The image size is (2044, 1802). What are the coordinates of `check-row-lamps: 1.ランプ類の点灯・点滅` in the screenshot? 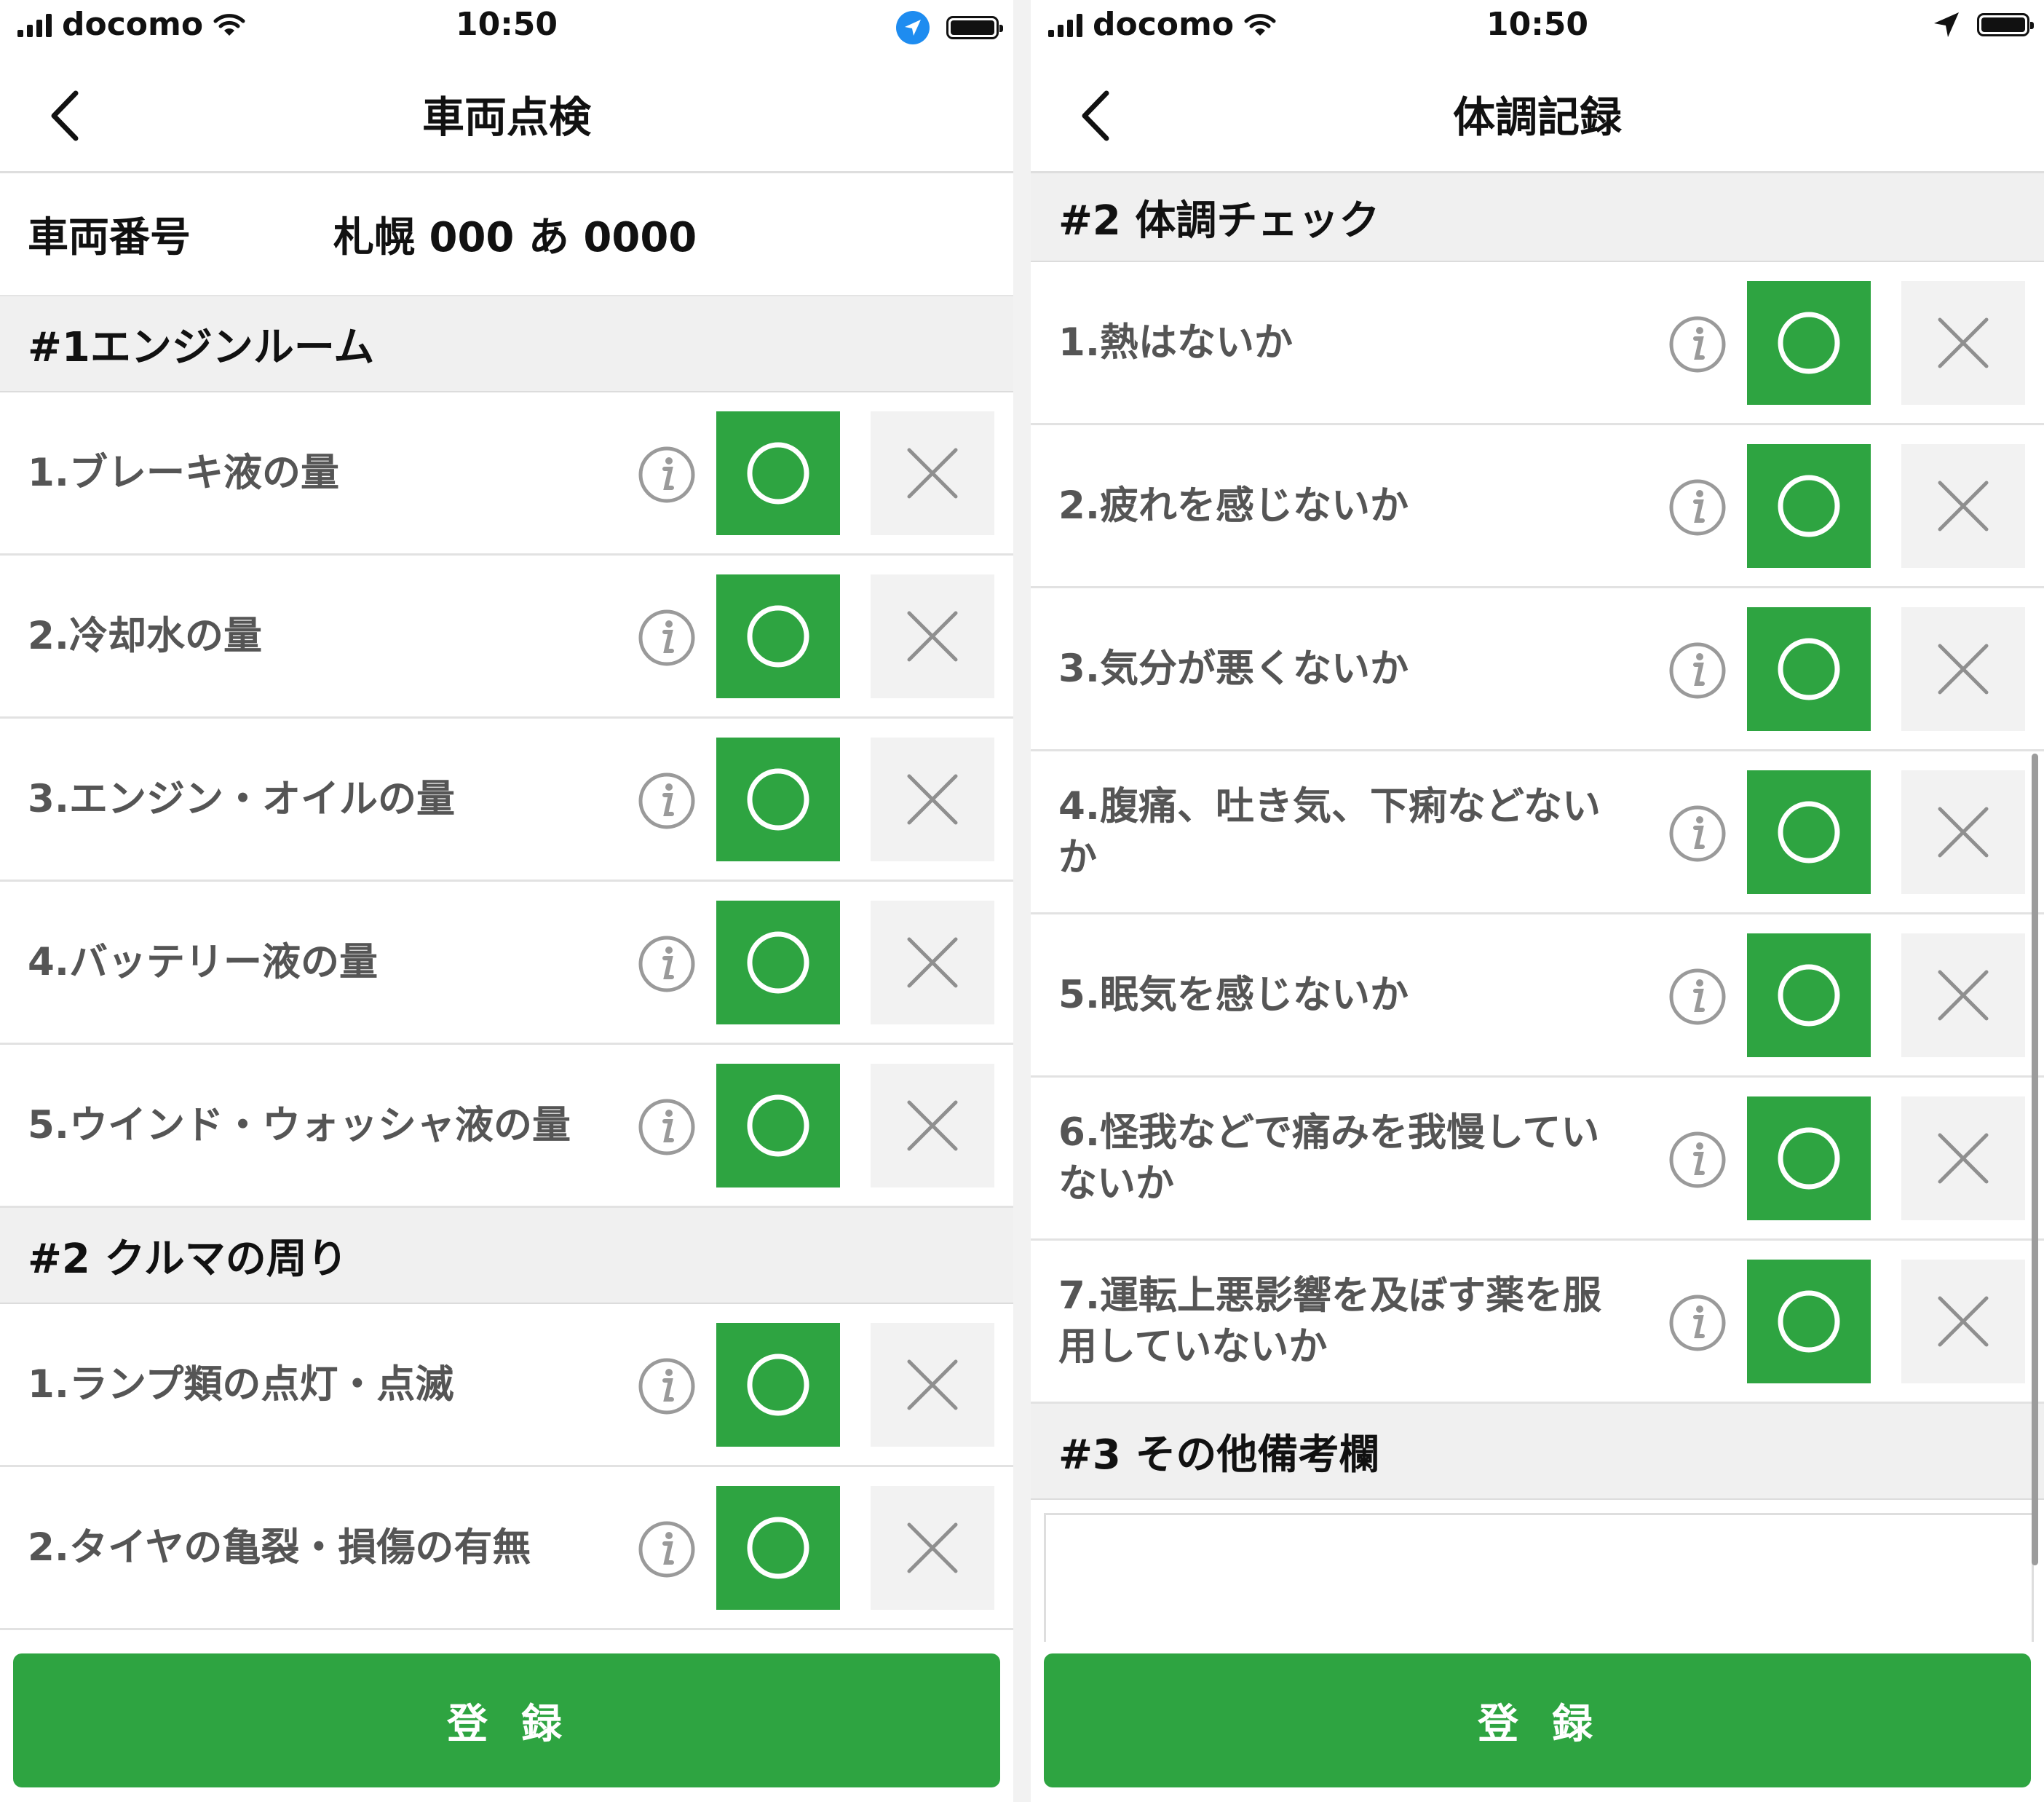 It's located at (506, 1386).